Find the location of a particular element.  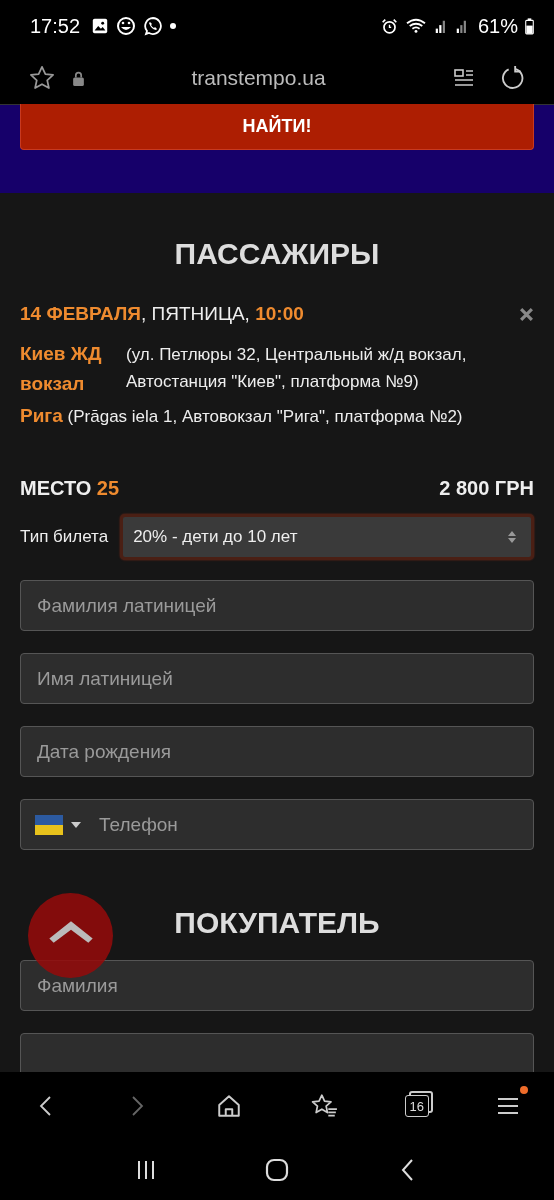

arrival-line: Рига (Prāgas iela 1, Автовокзал "Рига", платформа №2) is located at coordinates (242, 416).